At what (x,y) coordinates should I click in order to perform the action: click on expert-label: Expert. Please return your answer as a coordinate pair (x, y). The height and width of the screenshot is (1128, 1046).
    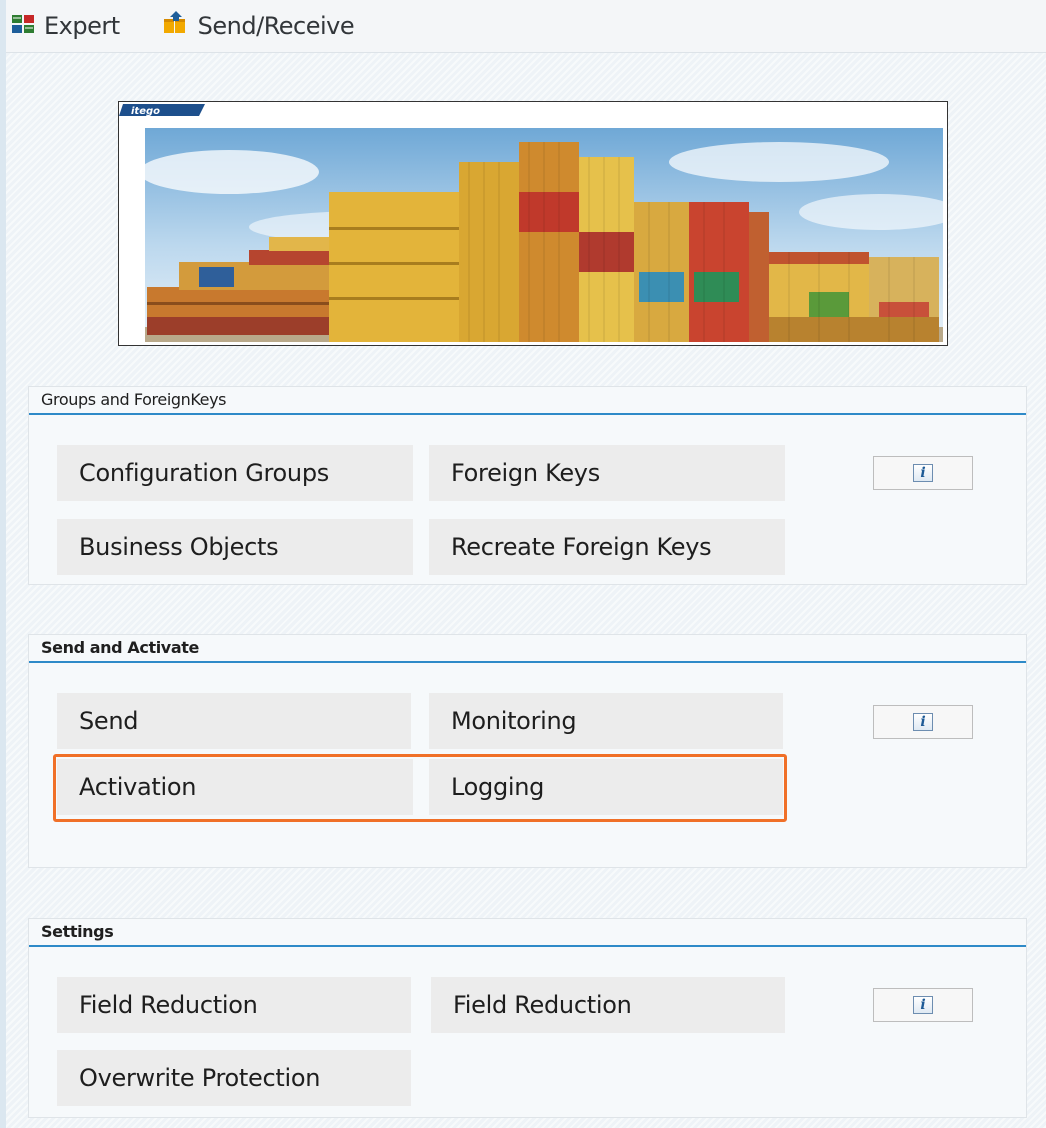
    Looking at the image, I should click on (82, 26).